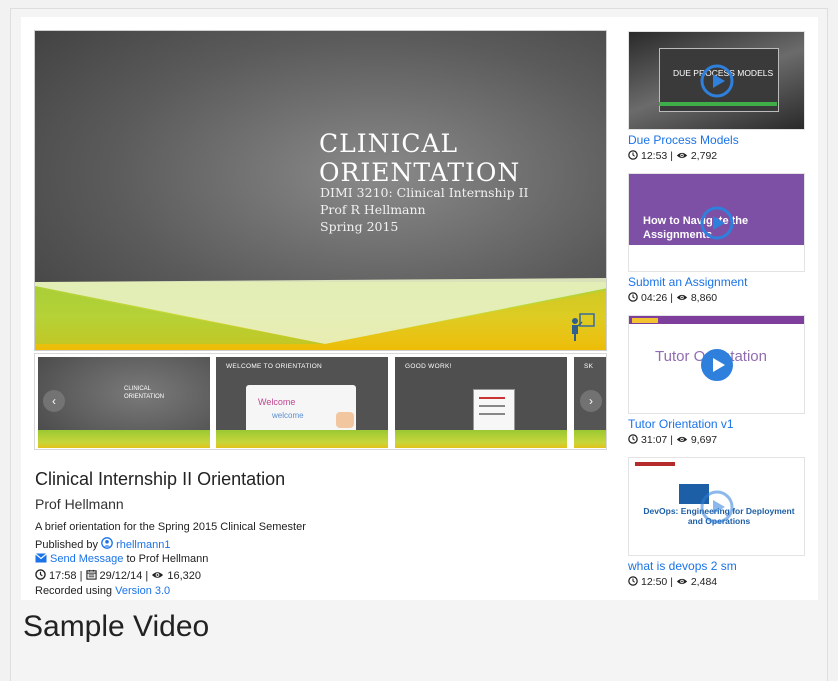  I want to click on strip-prev-button: ‹, so click(54, 401).